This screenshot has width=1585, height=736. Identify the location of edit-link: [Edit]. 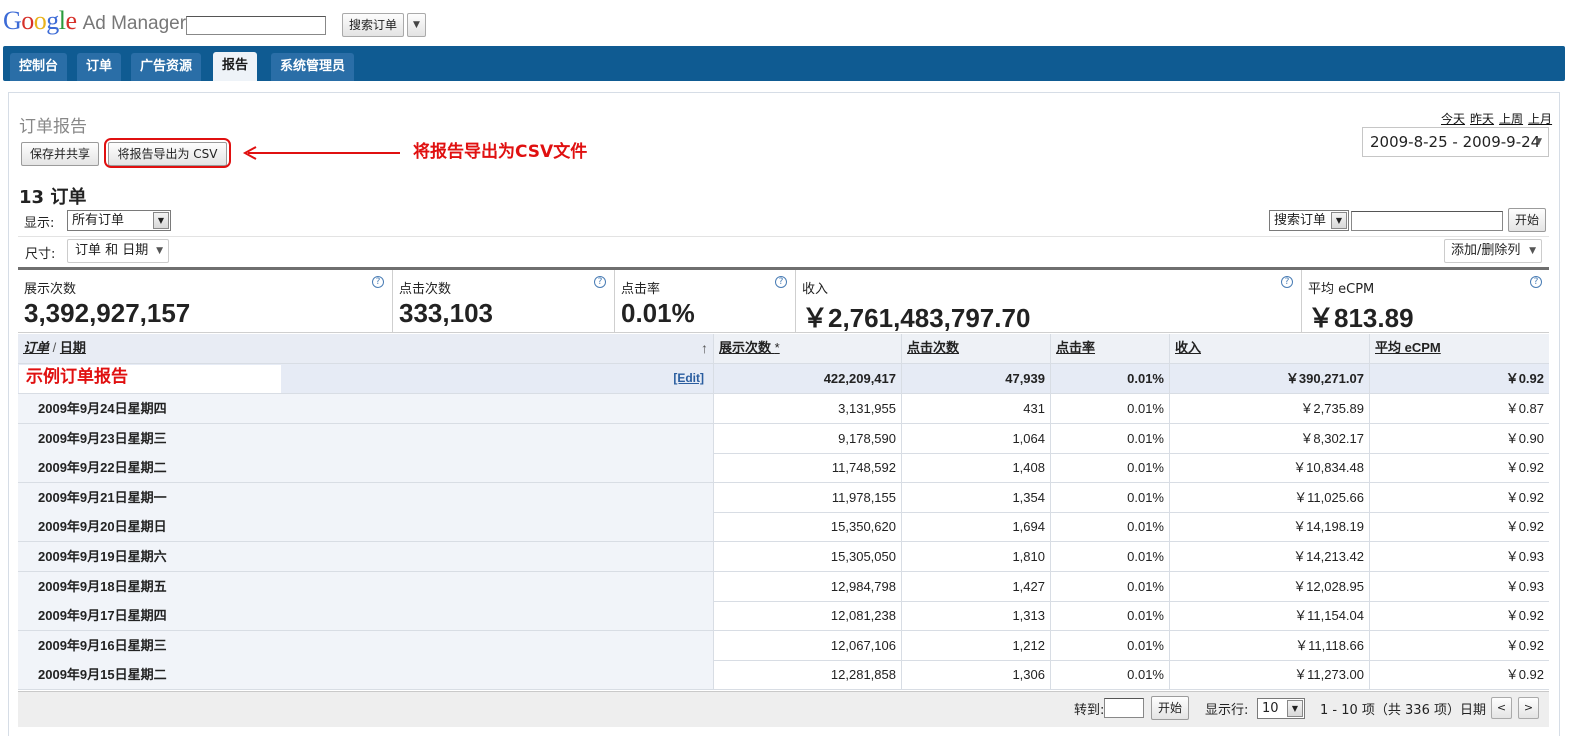
(688, 378).